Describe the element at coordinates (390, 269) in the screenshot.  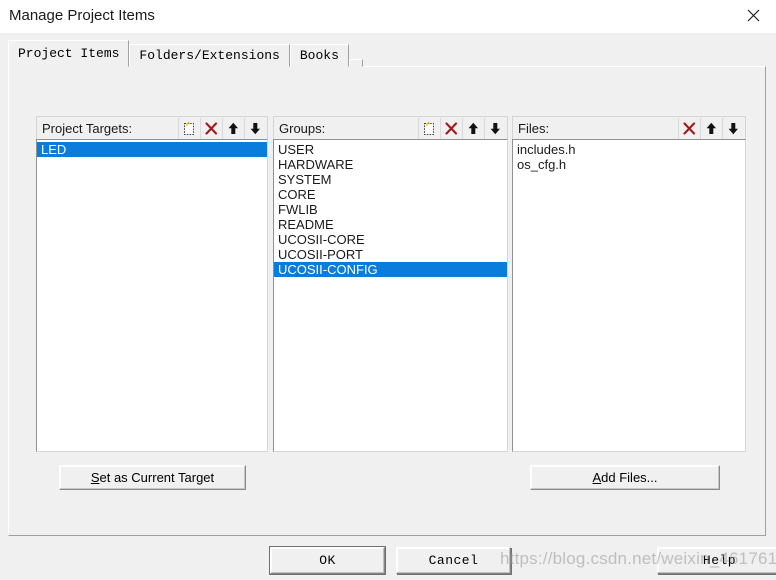
I see `list-item: UCOSII-CONFIG` at that location.